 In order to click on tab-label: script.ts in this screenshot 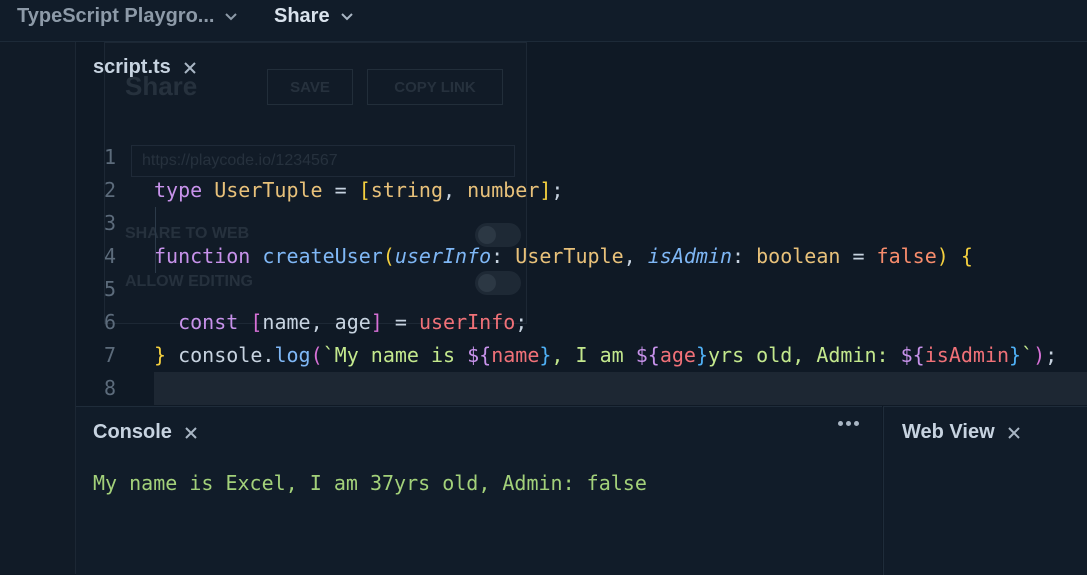, I will do `click(132, 67)`.